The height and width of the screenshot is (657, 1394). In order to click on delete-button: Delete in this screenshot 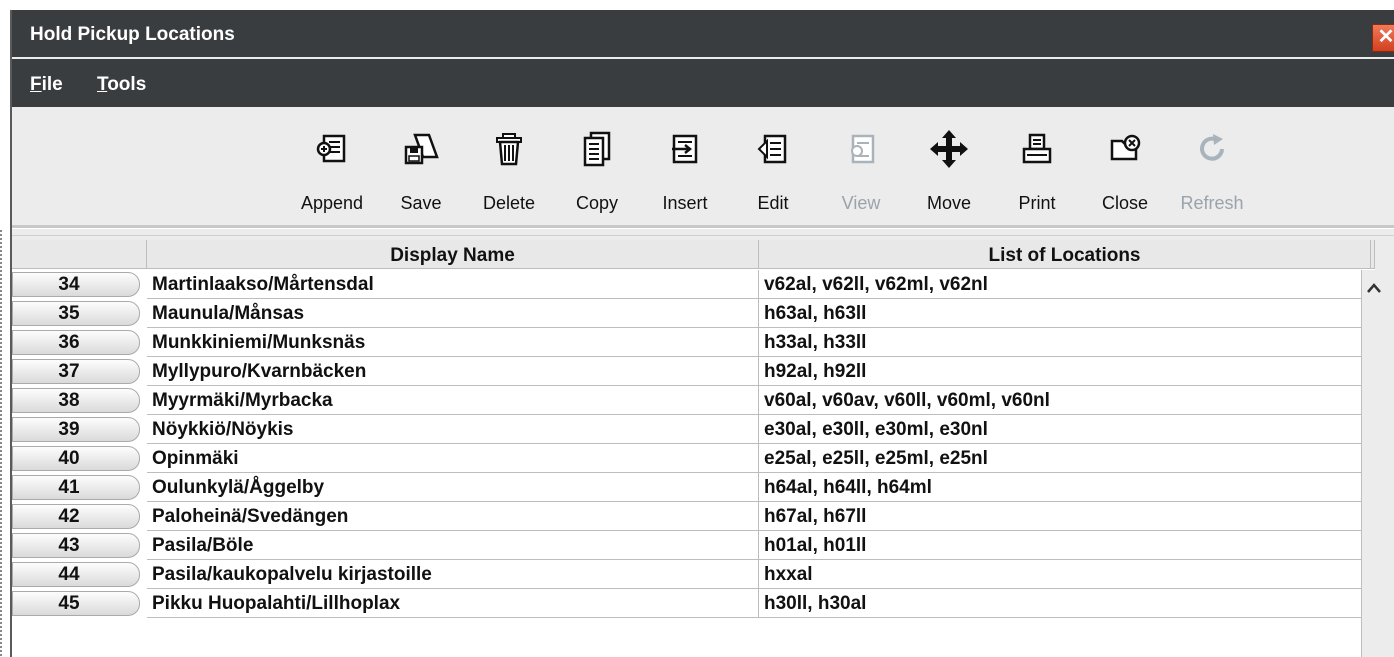, I will do `click(509, 172)`.